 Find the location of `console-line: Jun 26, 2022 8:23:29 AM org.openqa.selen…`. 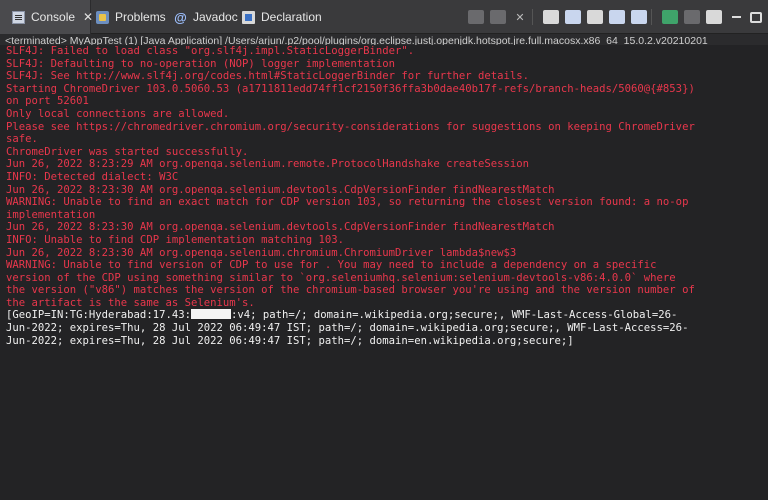

console-line: Jun 26, 2022 8:23:29 AM org.openqa.selen… is located at coordinates (267, 164).